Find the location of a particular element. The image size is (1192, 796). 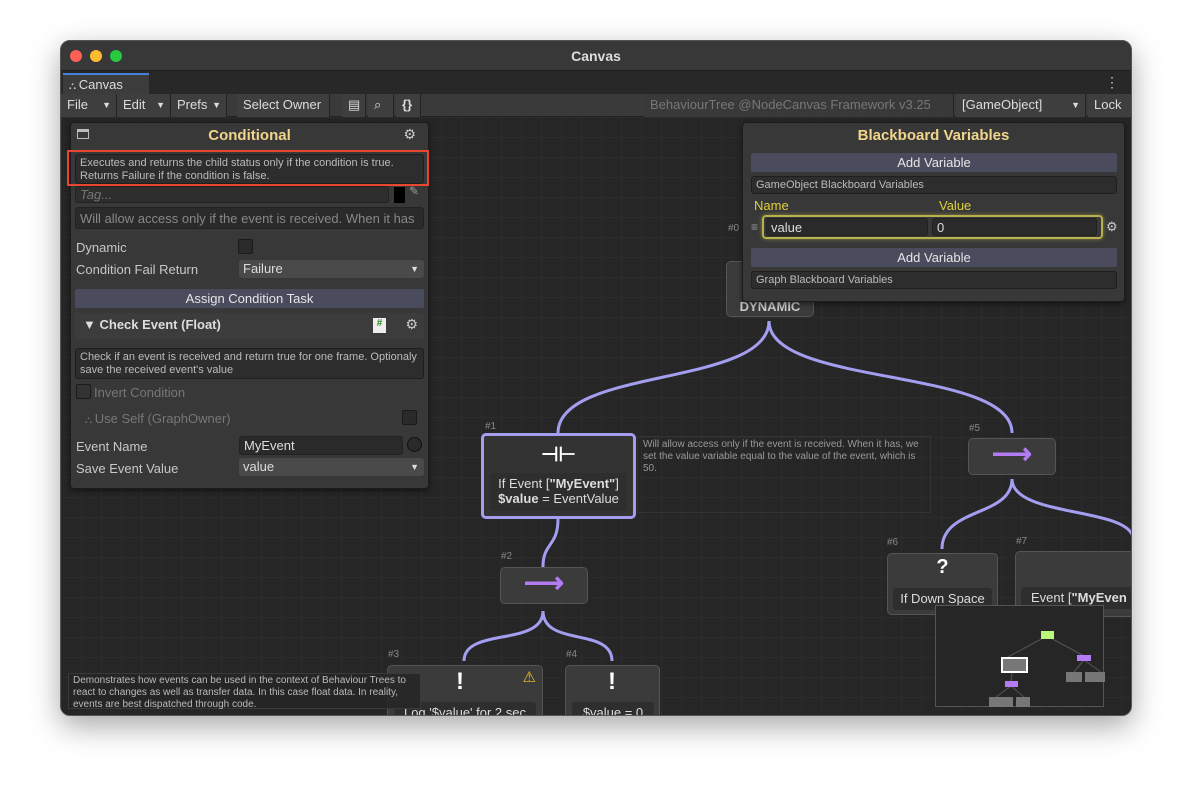

node-id-label: #0 is located at coordinates (734, 228).